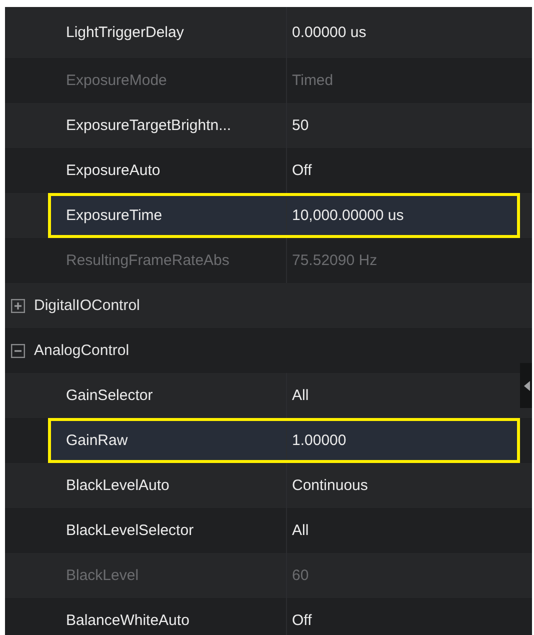  What do you see at coordinates (284, 616) in the screenshot?
I see `property-row: BalanceWhiteAuto Off` at bounding box center [284, 616].